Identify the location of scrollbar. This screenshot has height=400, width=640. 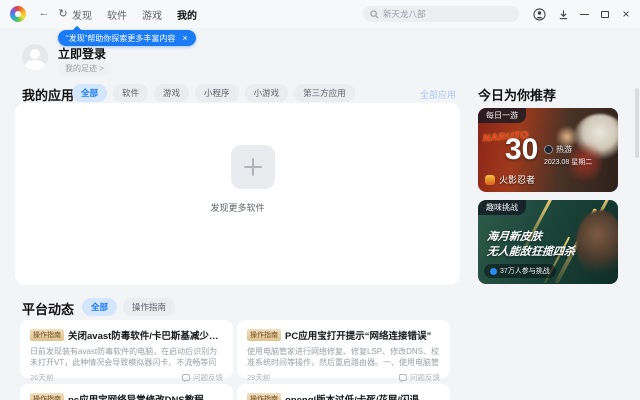
(637, 123).